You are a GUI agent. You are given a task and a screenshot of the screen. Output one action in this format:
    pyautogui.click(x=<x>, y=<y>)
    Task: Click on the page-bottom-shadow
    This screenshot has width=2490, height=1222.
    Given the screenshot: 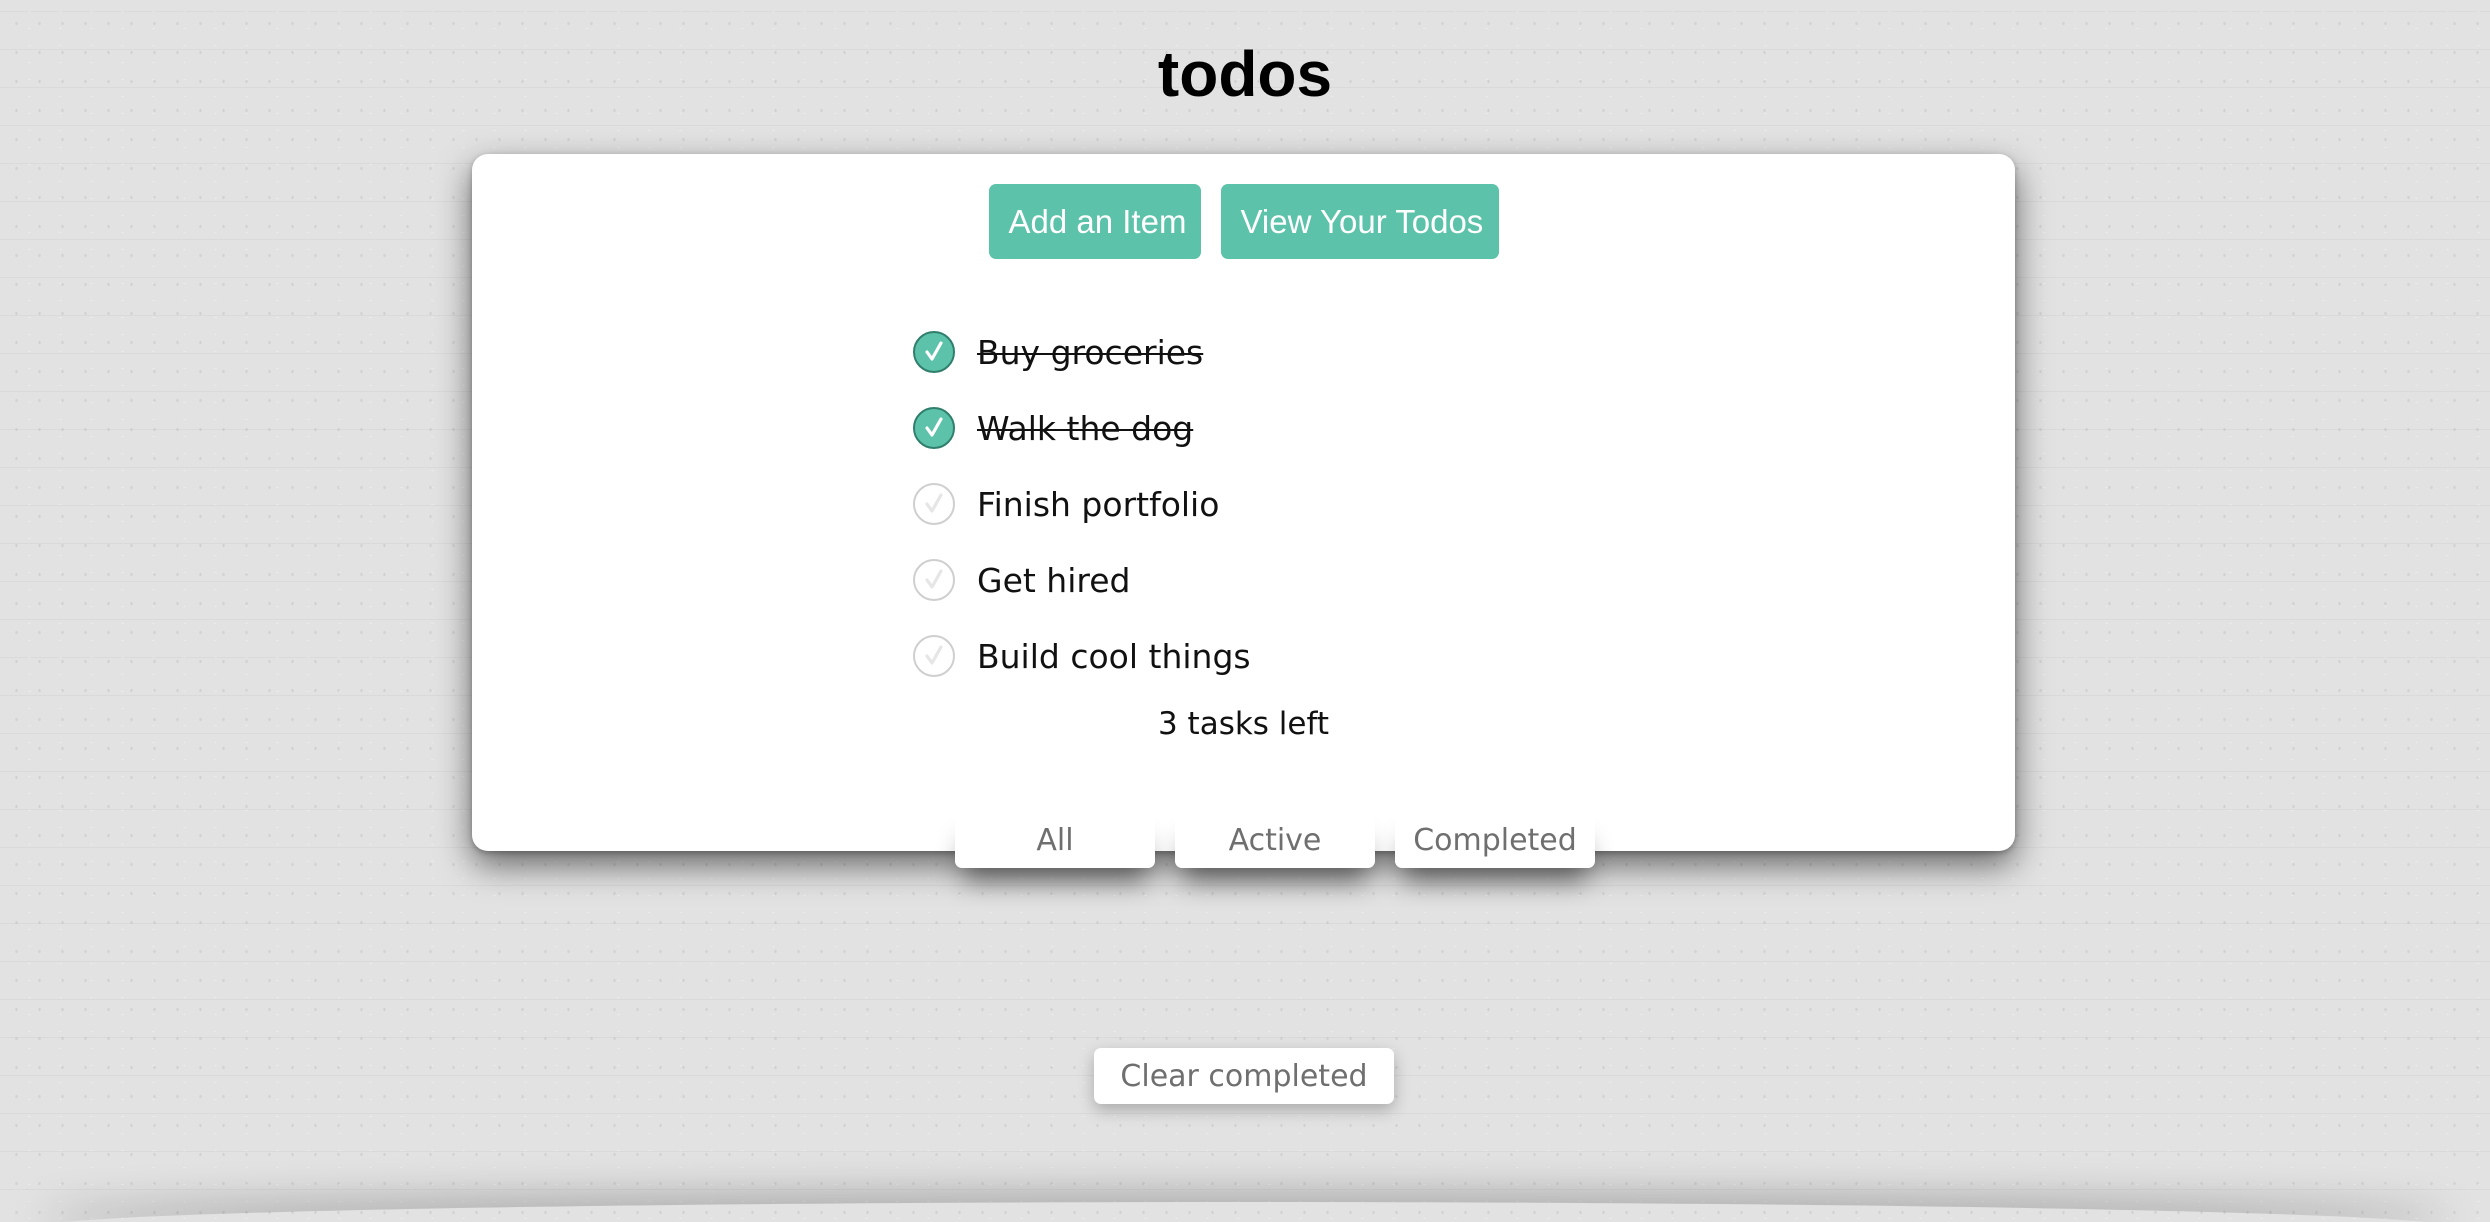 What is the action you would take?
    pyautogui.click(x=1245, y=1212)
    